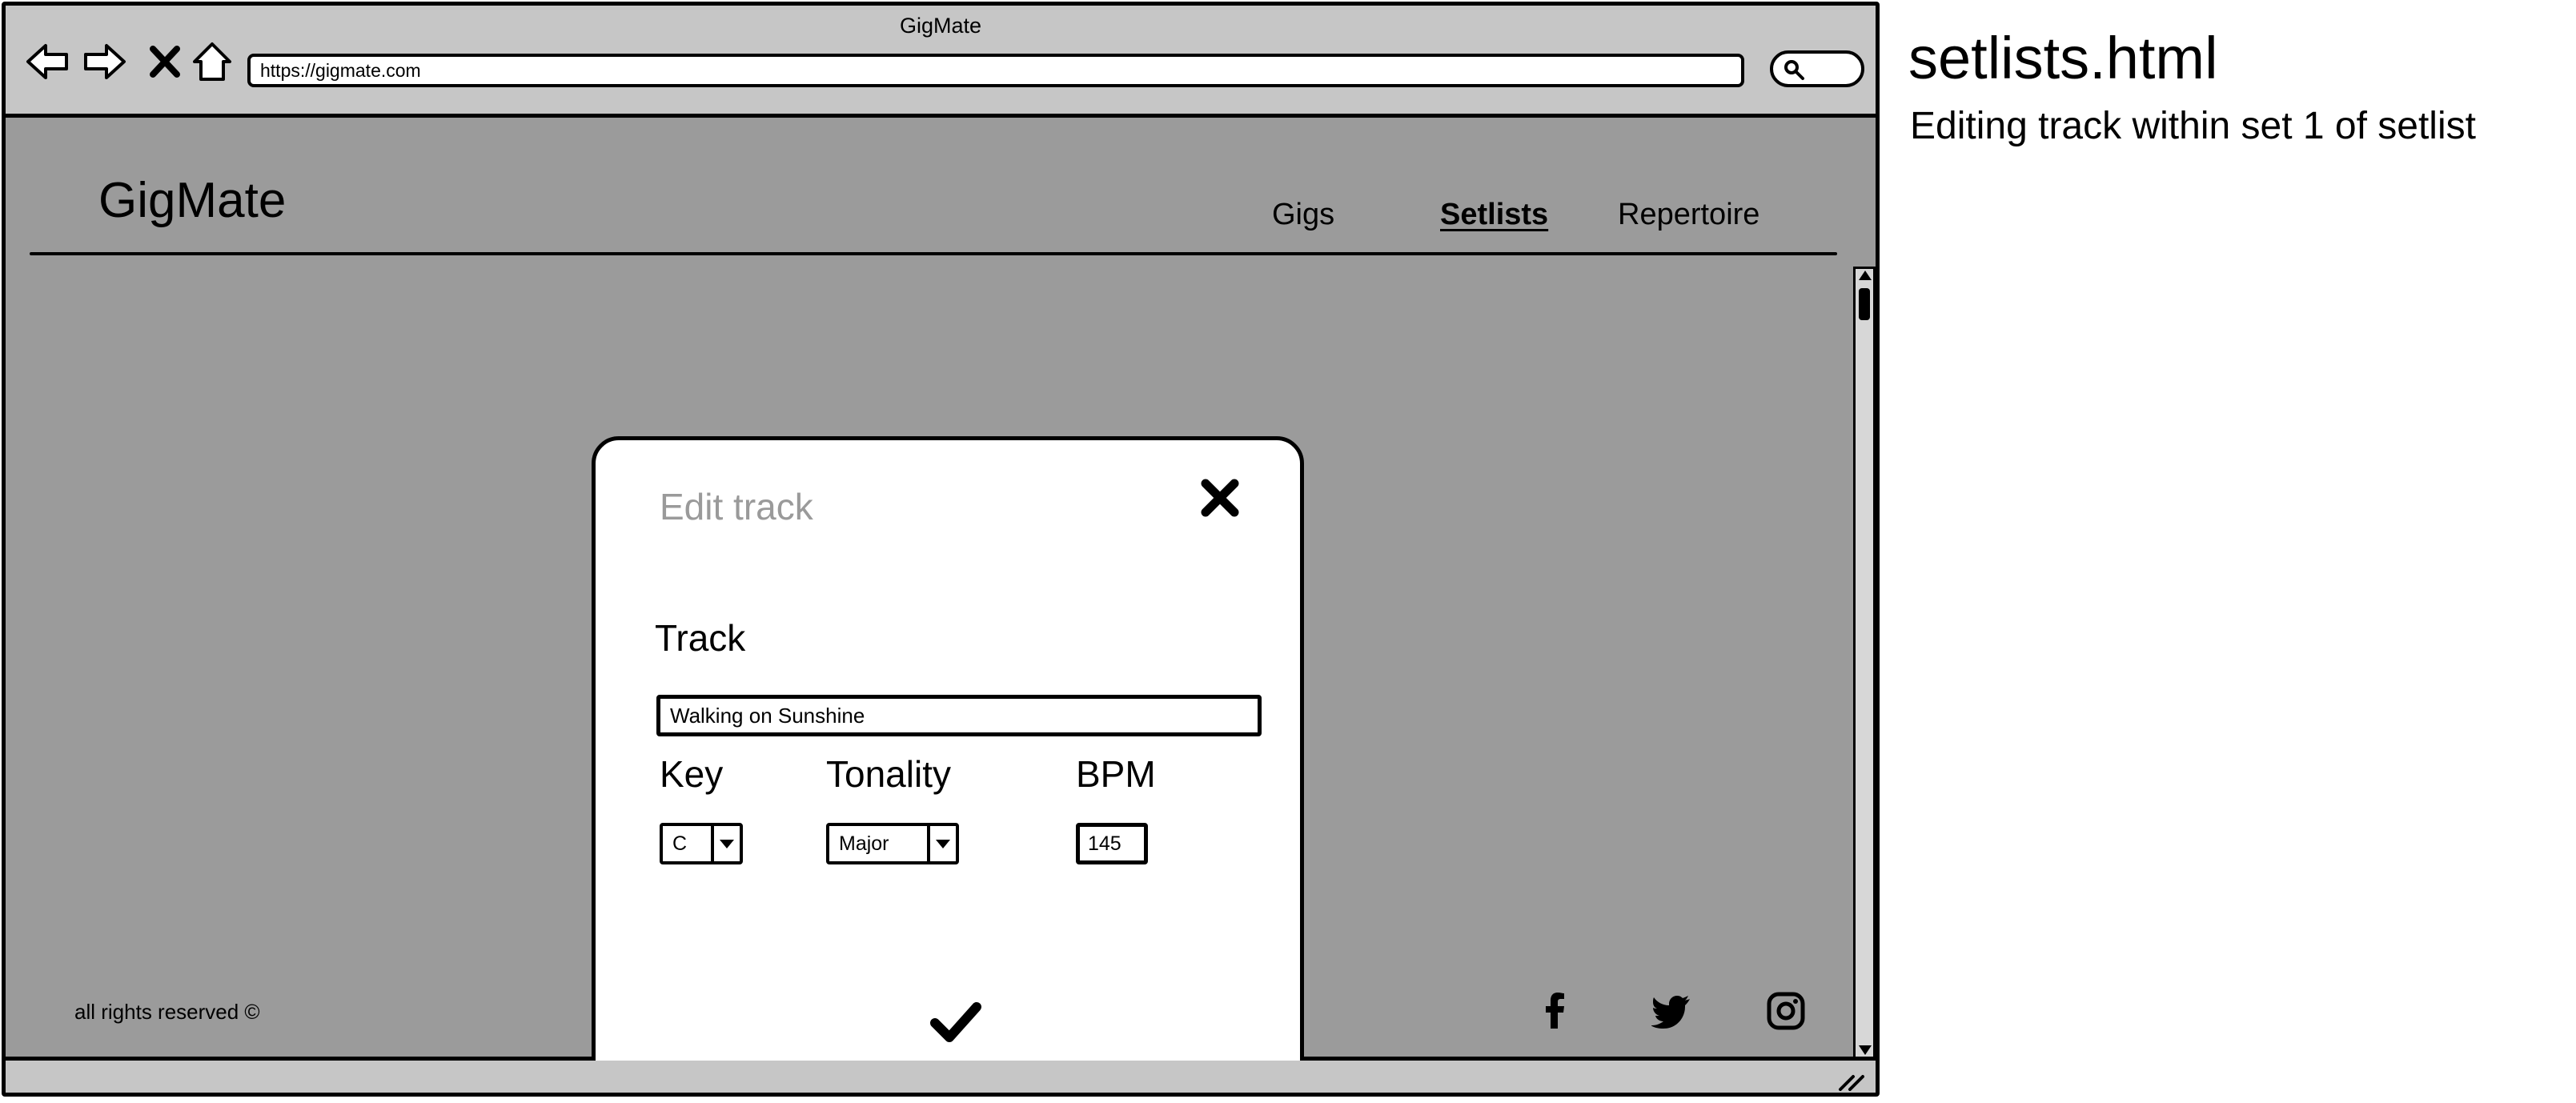  I want to click on search-icon, so click(1794, 70).